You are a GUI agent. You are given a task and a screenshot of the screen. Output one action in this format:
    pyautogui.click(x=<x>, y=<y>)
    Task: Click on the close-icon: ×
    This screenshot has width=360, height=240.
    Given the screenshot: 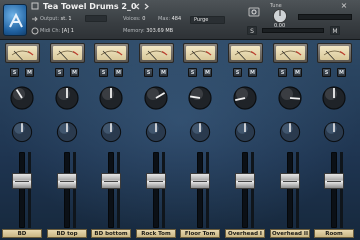 What is the action you would take?
    pyautogui.click(x=344, y=6)
    